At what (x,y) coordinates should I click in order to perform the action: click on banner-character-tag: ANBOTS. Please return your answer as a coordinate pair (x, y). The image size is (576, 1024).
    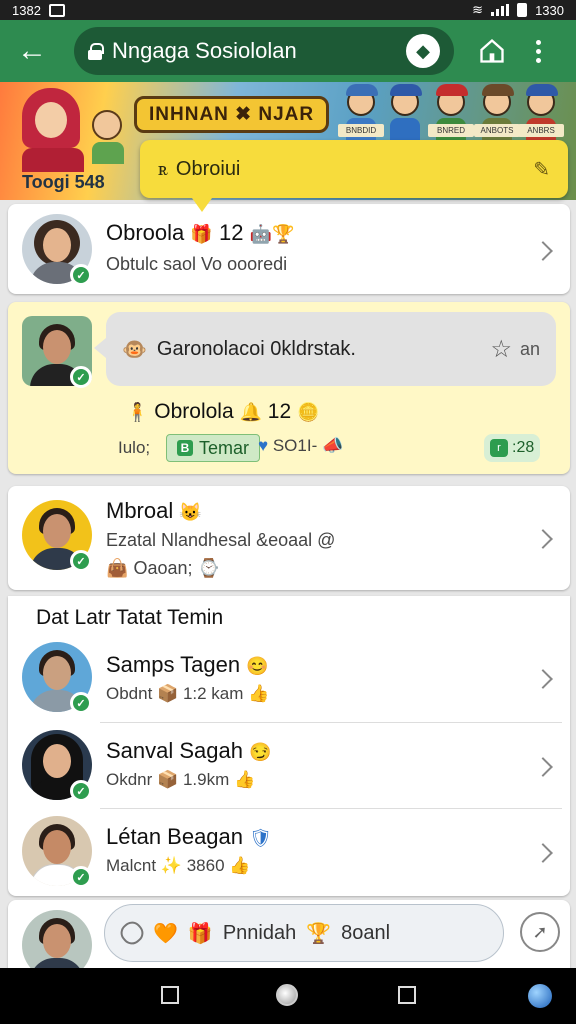
    Looking at the image, I should click on (497, 130).